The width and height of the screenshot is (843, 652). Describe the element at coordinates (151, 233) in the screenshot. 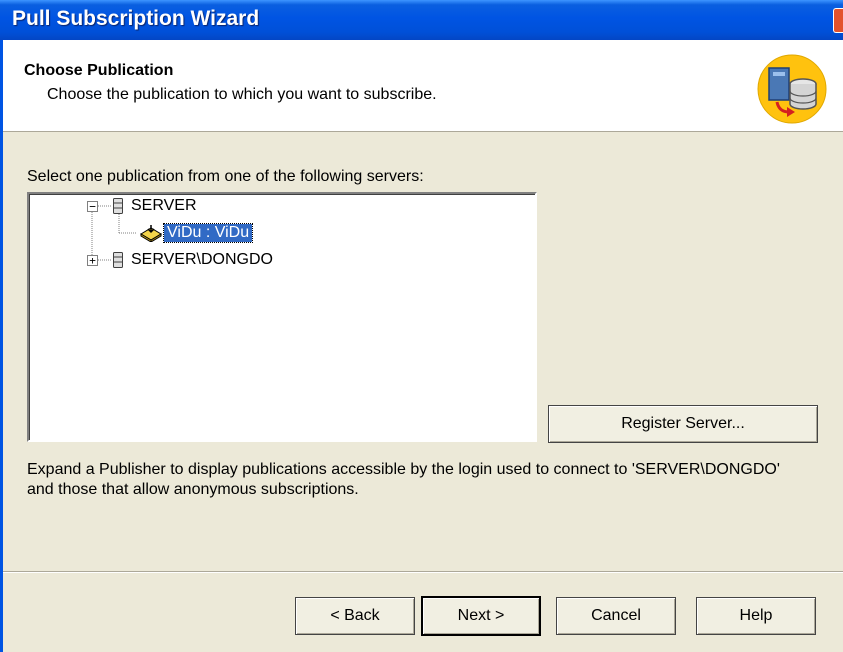

I see `publication-icon` at that location.